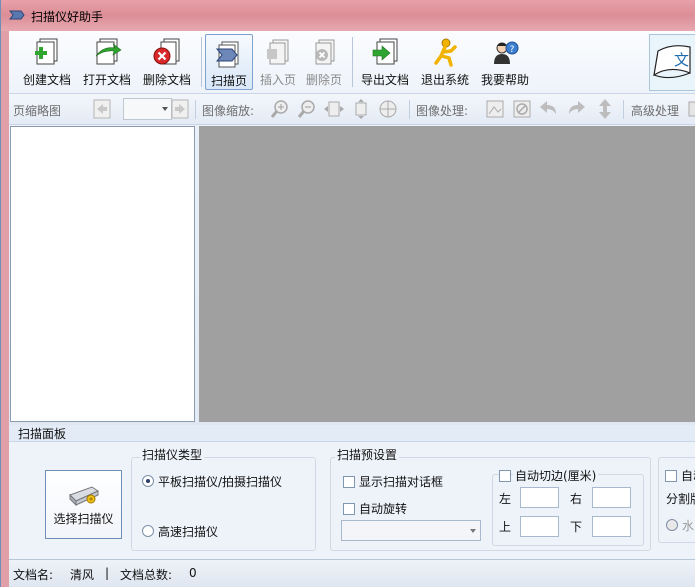  What do you see at coordinates (108, 51) in the screenshot?
I see `open-document-icon` at bounding box center [108, 51].